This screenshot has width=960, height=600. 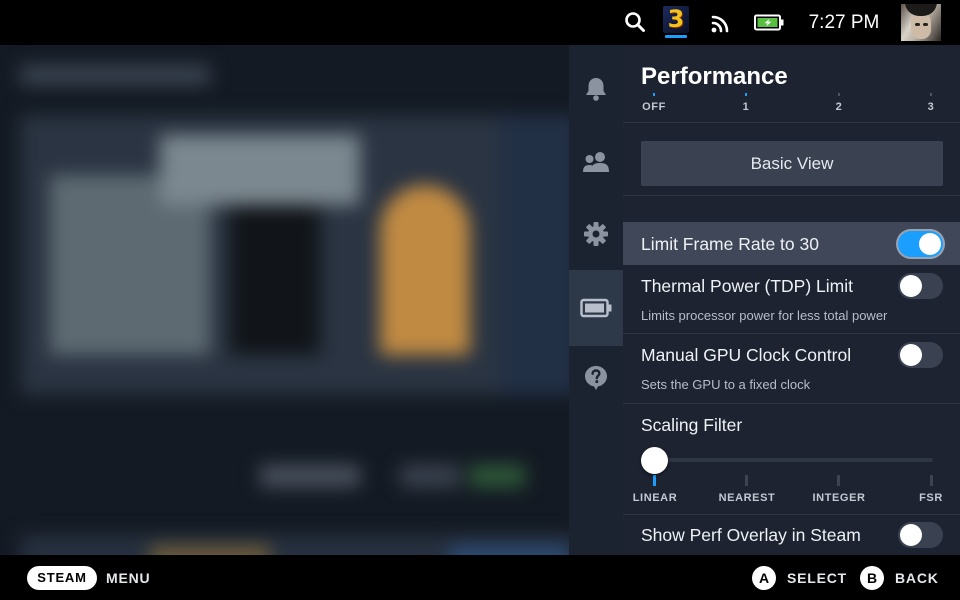 I want to click on gear-icon, so click(x=596, y=234).